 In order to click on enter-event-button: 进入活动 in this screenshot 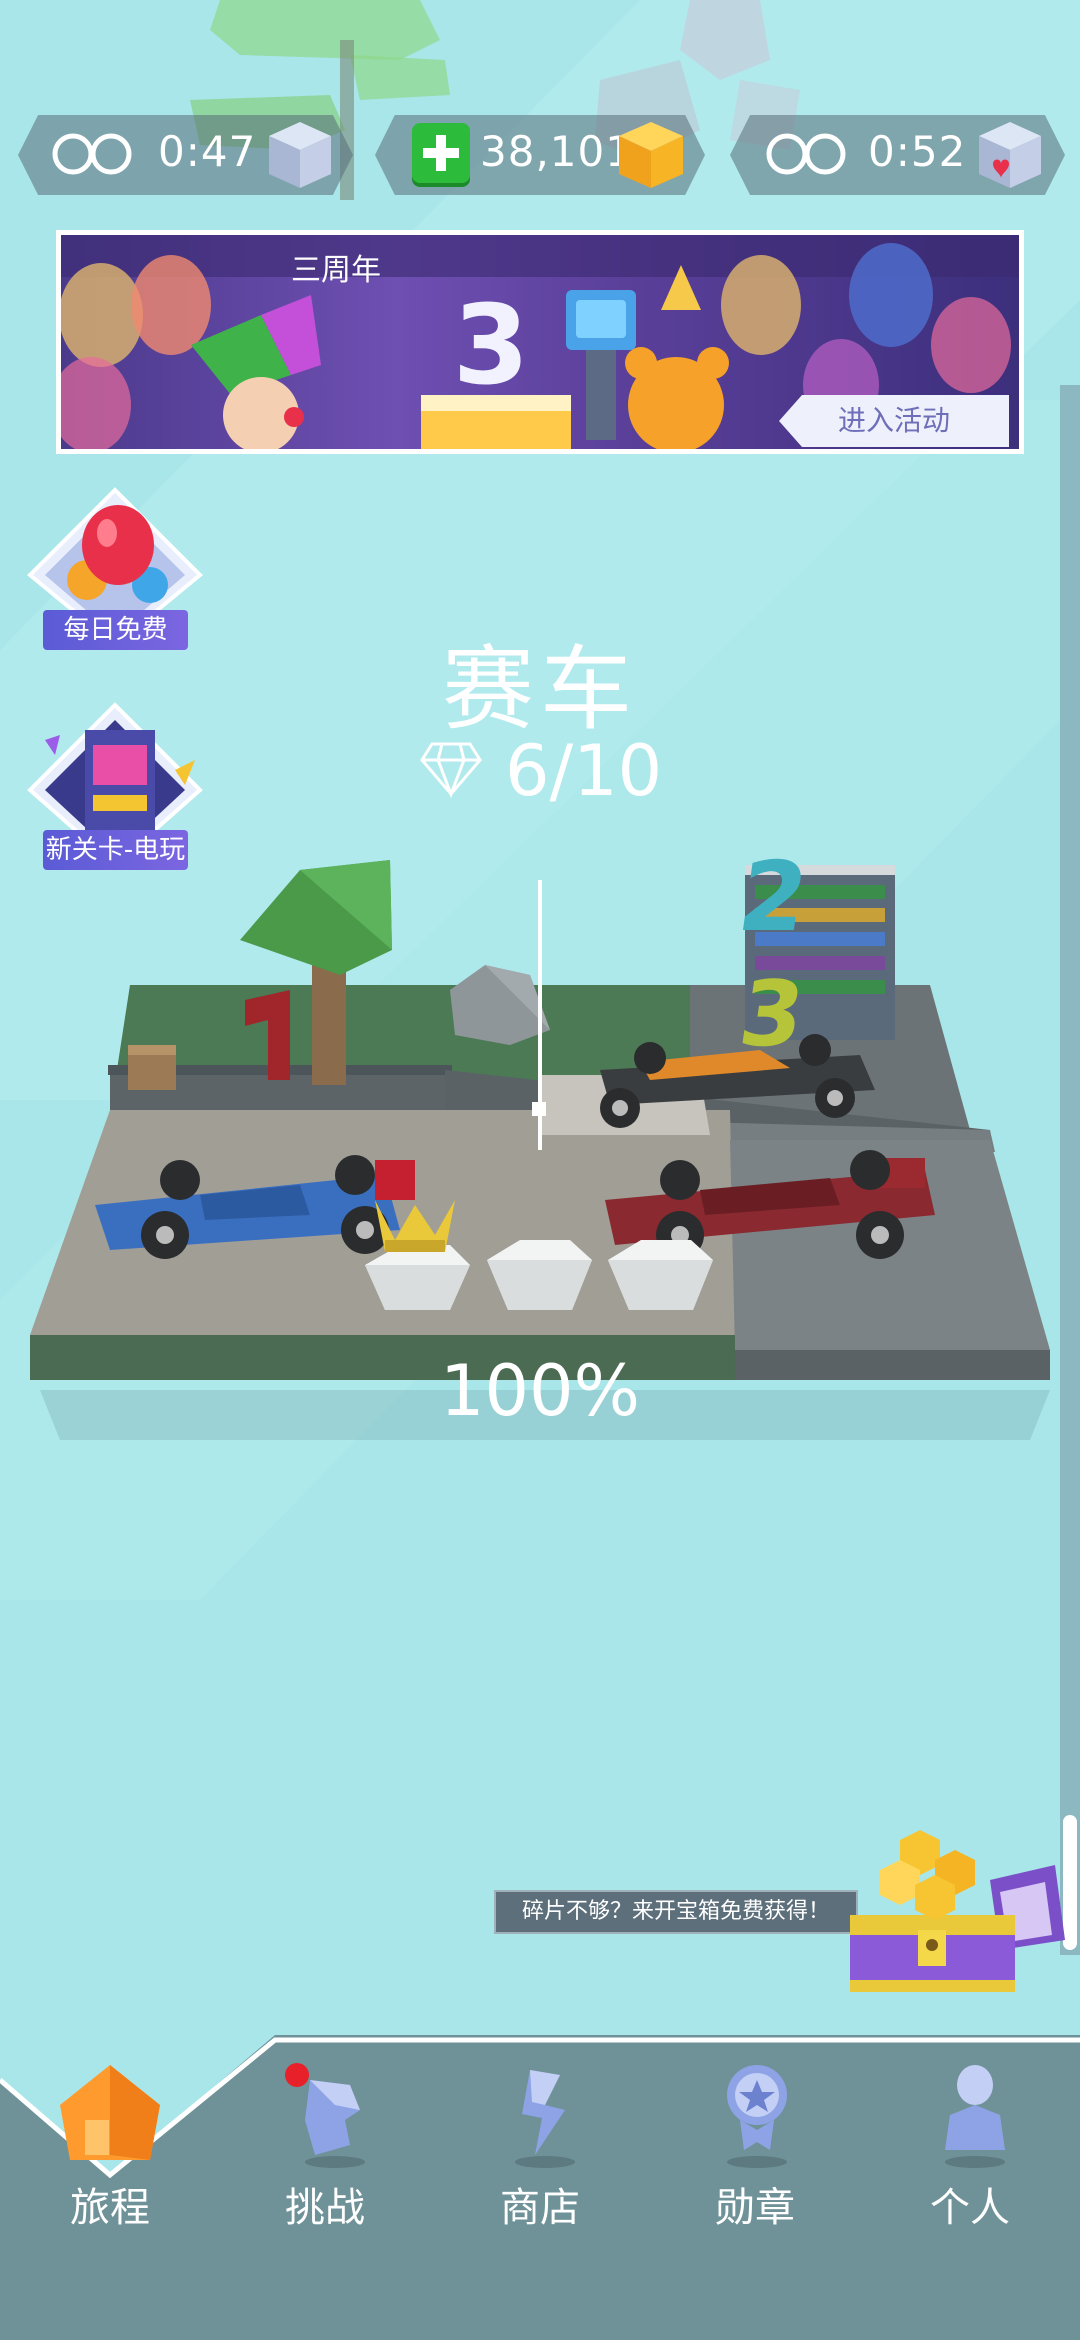, I will do `click(894, 421)`.